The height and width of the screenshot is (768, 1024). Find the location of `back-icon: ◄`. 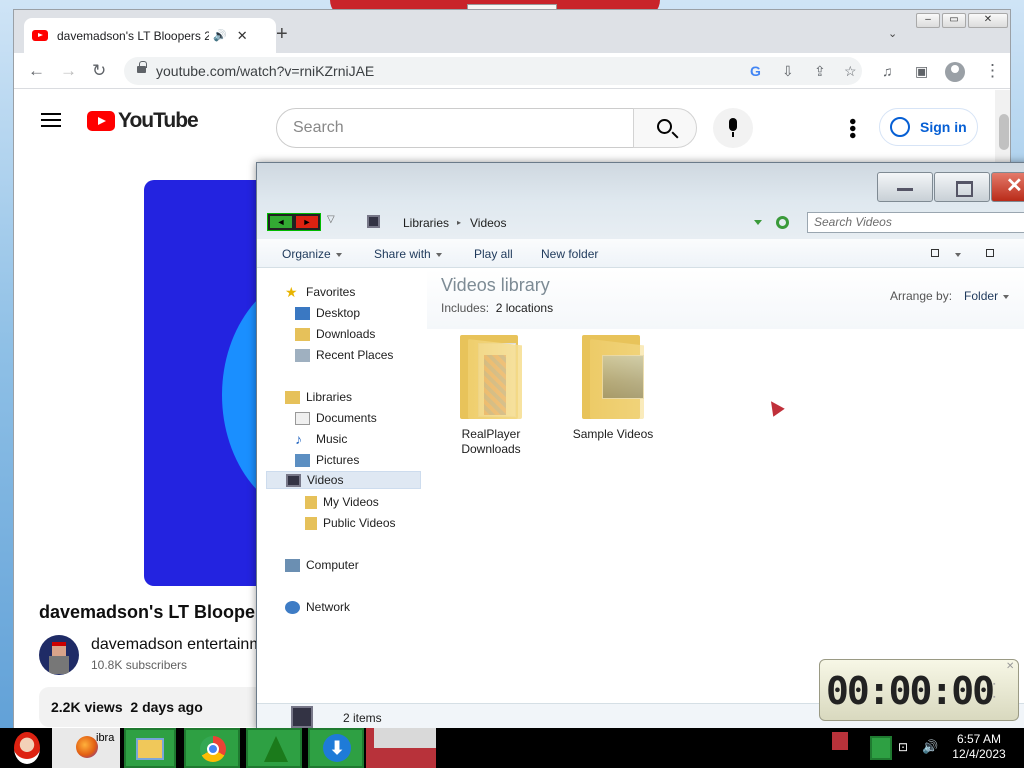

back-icon: ◄ is located at coordinates (281, 222).